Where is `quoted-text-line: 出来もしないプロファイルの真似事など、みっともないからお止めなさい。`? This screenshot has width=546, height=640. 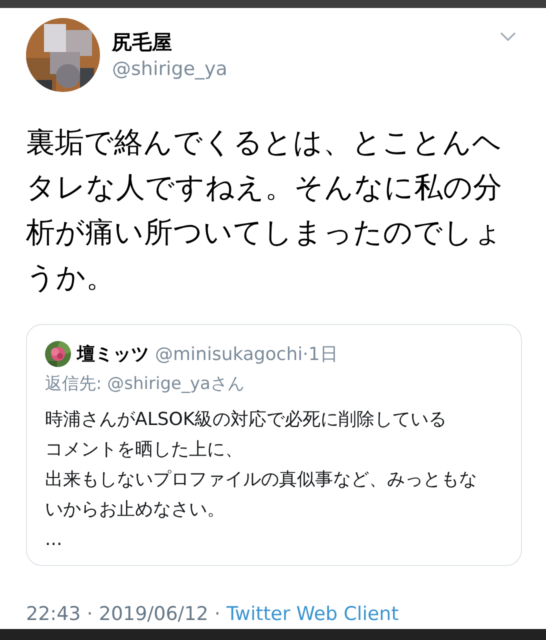
quoted-text-line: 出来もしないプロファイルの真似事など、みっともないからお止めなさい。 is located at coordinates (261, 495).